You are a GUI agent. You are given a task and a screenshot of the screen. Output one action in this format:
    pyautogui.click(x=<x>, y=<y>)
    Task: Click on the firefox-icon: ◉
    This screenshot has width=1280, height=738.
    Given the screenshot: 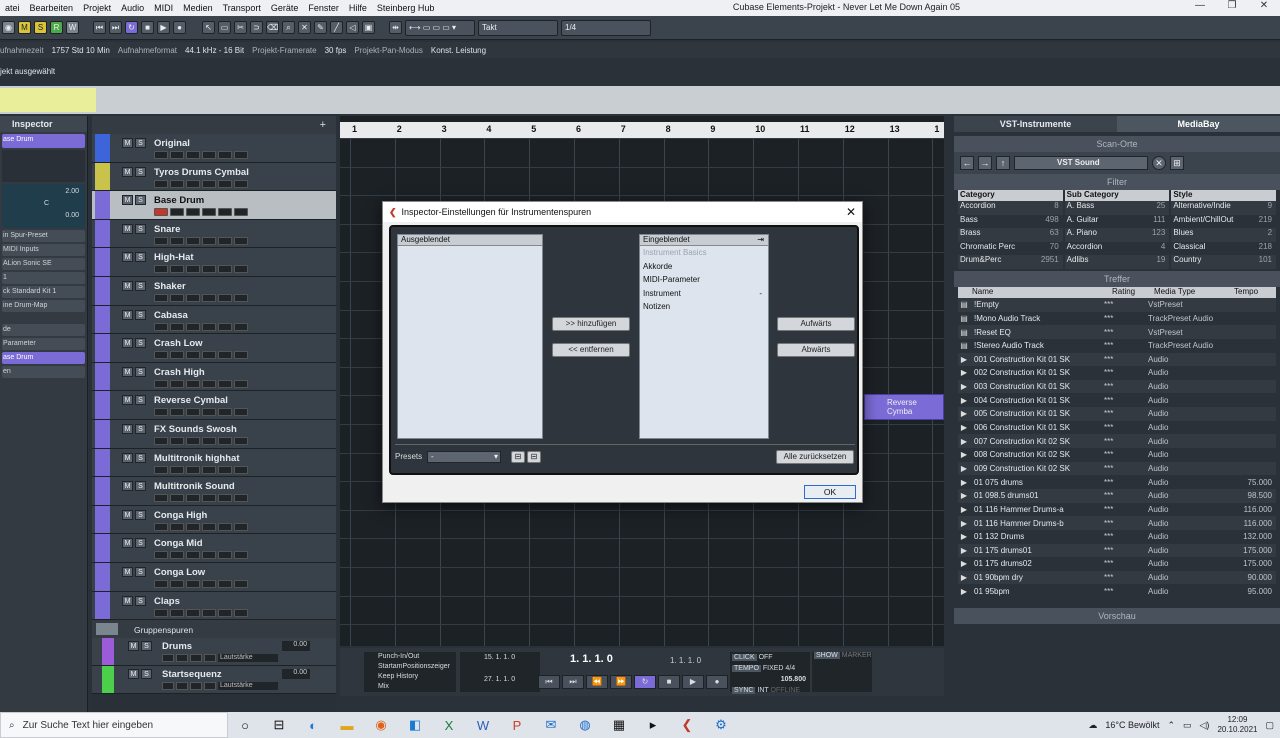 What is the action you would take?
    pyautogui.click(x=381, y=725)
    